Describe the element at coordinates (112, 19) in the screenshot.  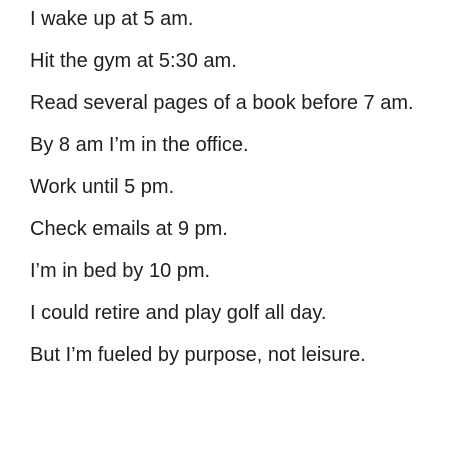
I see `post-line-wake-up: I wake up at 5 am.` at that location.